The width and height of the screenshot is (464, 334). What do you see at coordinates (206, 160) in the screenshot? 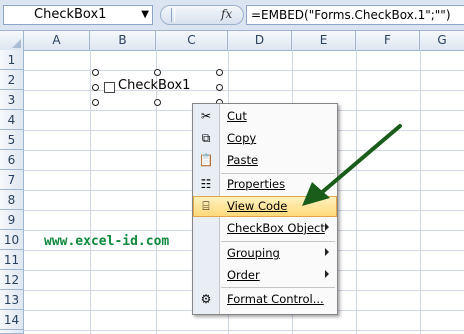
I see `paste-icon: 📋` at bounding box center [206, 160].